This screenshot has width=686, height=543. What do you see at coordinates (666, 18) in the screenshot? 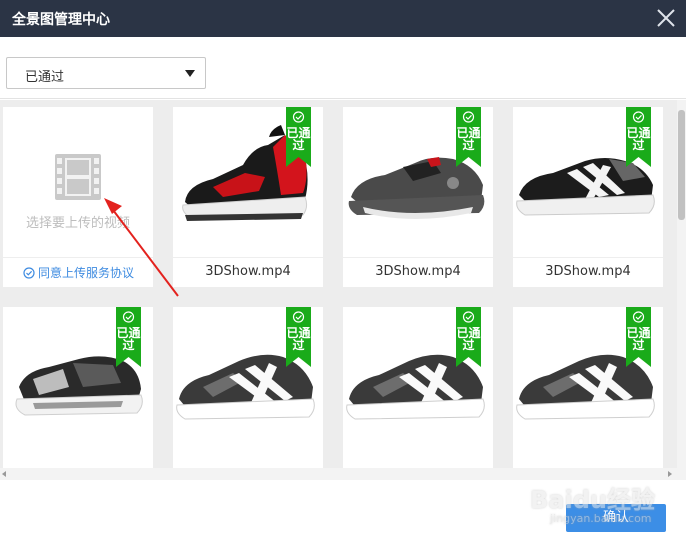
I see `close-icon` at bounding box center [666, 18].